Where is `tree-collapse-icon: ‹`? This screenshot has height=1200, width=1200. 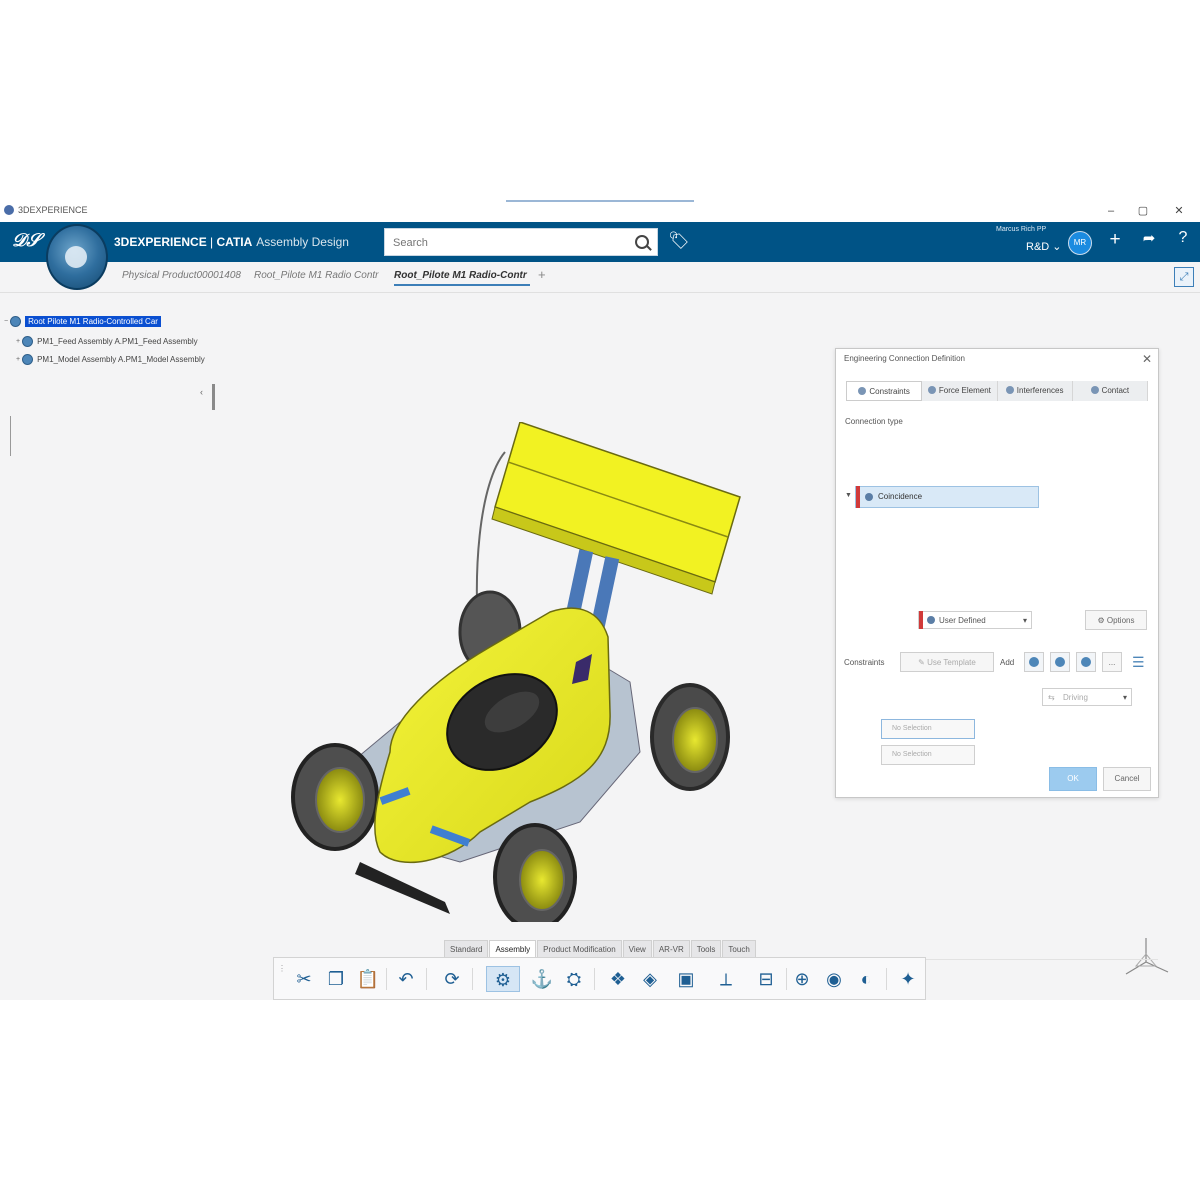
tree-collapse-icon: ‹ is located at coordinates (201, 392).